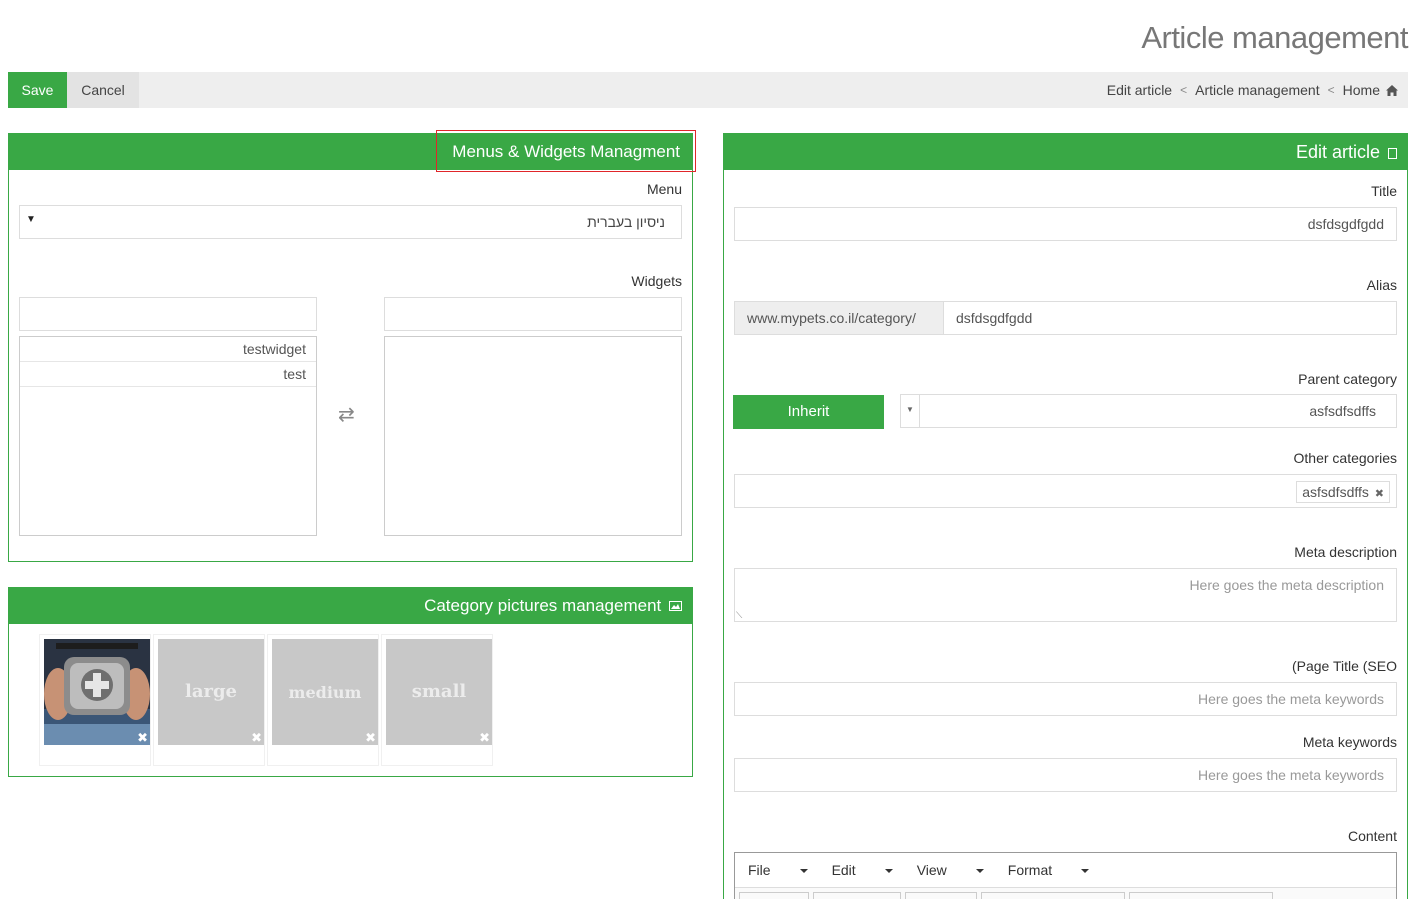 The image size is (1424, 899). I want to click on menu-select: ▼ ניסיון בעברית, so click(350, 222).